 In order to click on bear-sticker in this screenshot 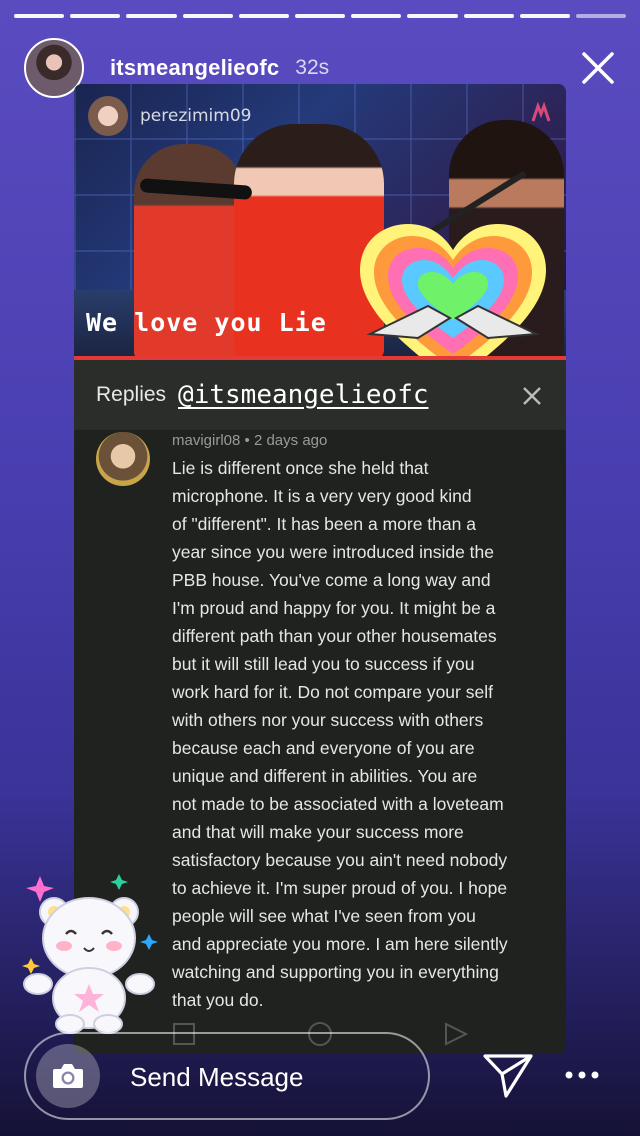, I will do `click(90, 954)`.